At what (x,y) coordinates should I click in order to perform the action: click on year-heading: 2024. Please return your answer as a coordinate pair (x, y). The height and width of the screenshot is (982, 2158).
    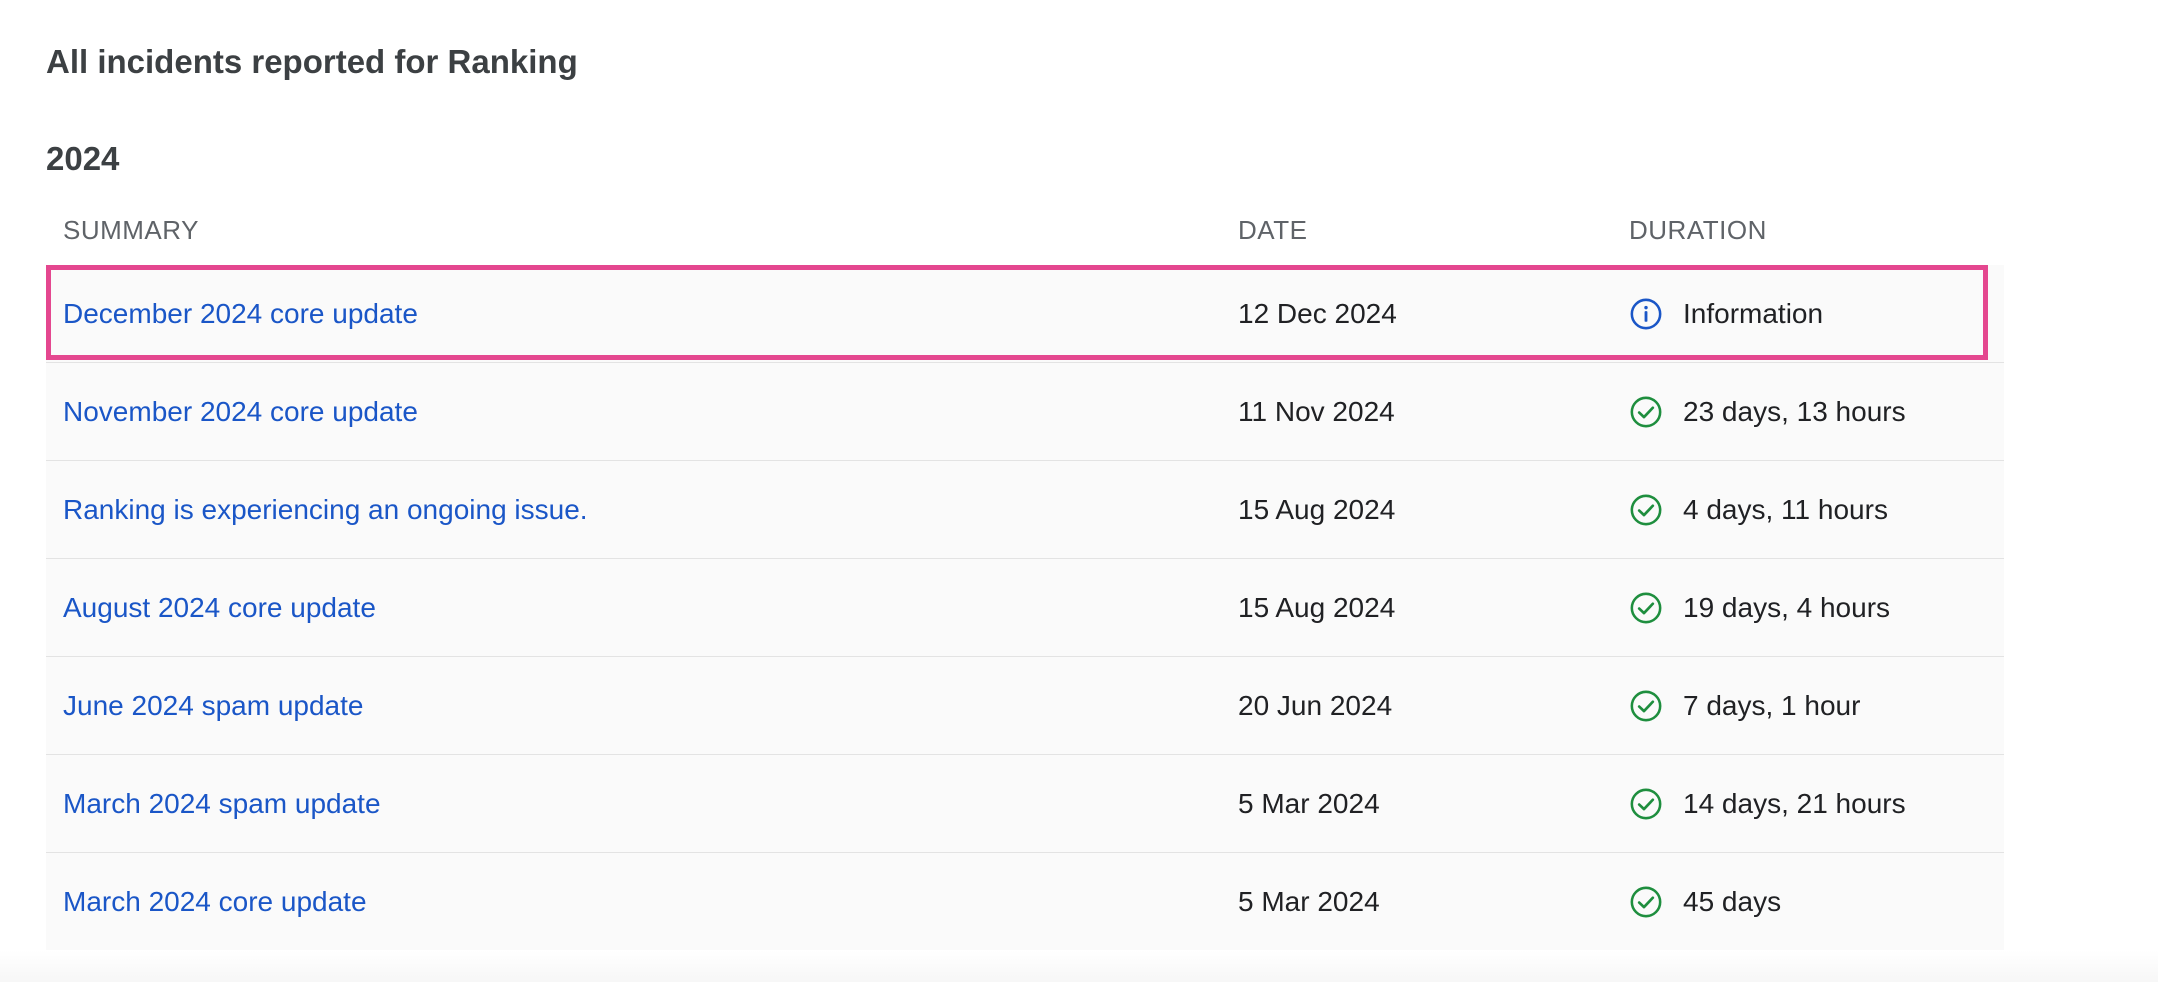
    Looking at the image, I should click on (83, 158).